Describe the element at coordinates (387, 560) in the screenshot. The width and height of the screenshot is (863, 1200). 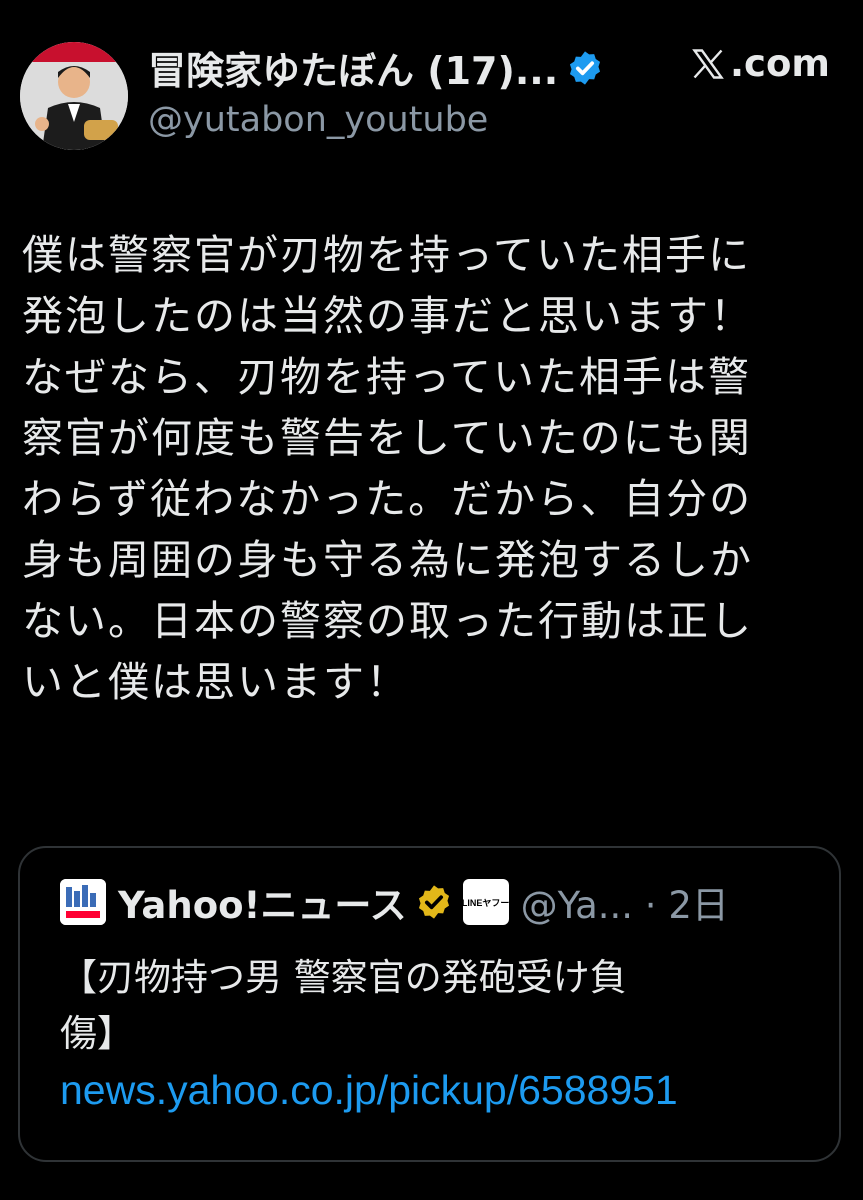
I see `tweet-line: 身も周囲の身も守る為に発泡するしか` at that location.